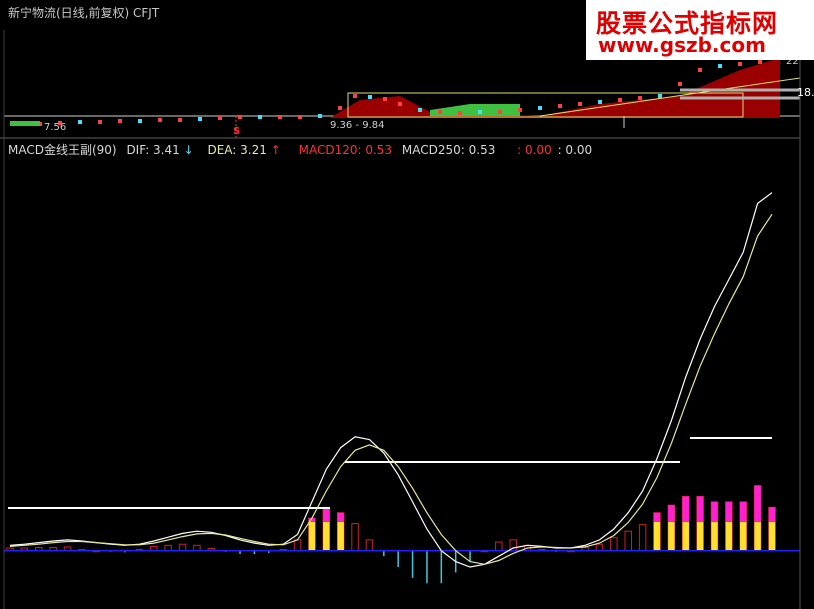  Describe the element at coordinates (237, 150) in the screenshot. I see `dea-value: DEA: 3.21` at that location.